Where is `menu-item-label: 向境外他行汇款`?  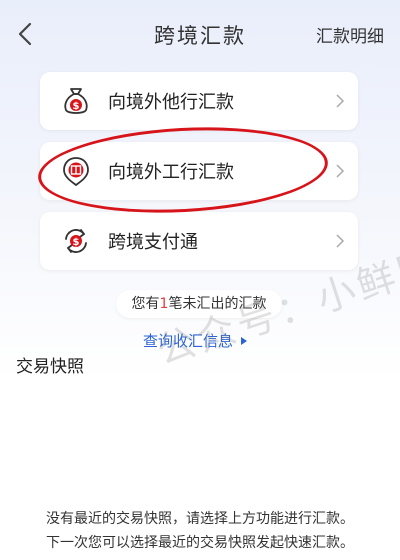 menu-item-label: 向境外他行汇款 is located at coordinates (171, 102).